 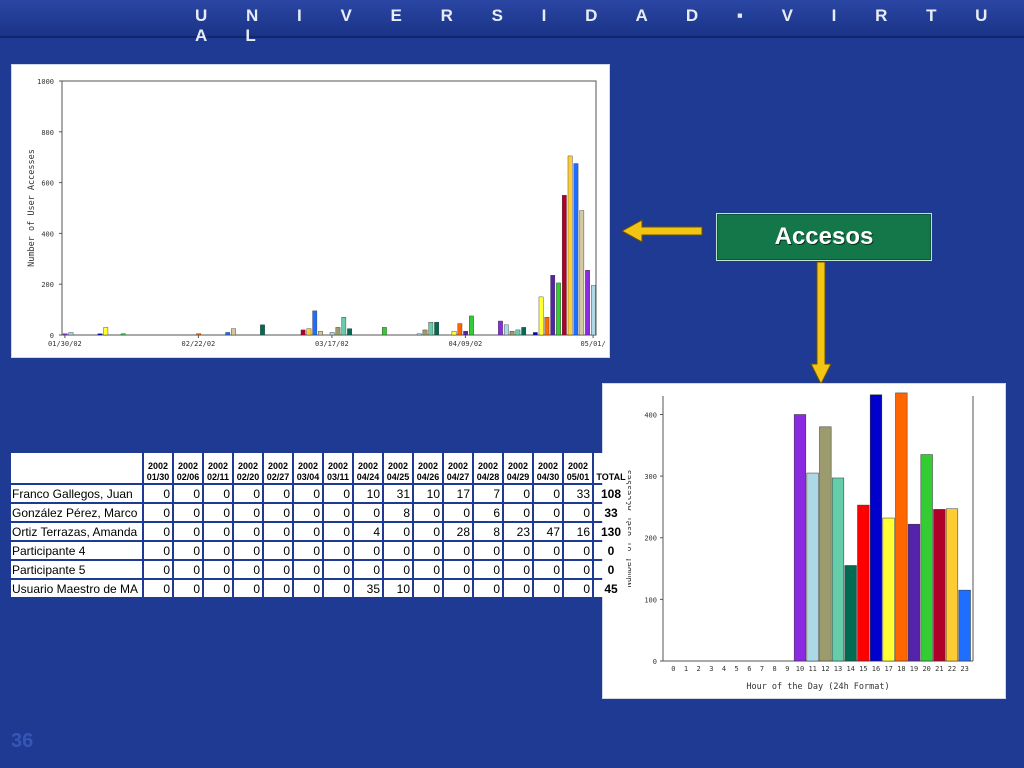 What do you see at coordinates (850, 669) in the screenshot?
I see `x-tick-label: 14` at bounding box center [850, 669].